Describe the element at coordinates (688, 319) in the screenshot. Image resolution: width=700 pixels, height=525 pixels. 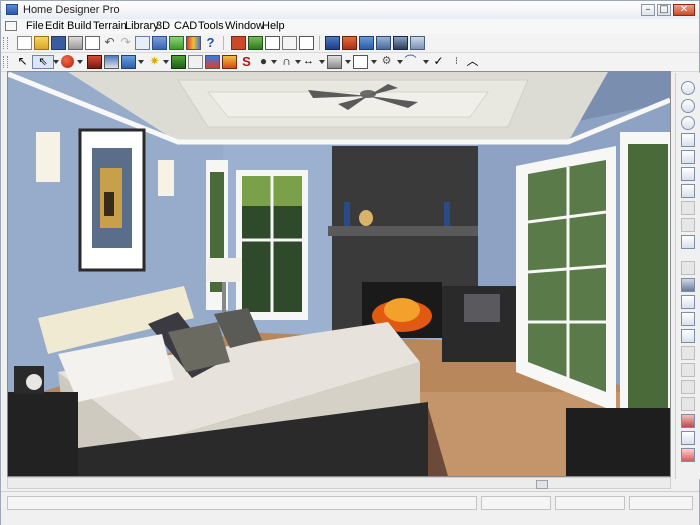
I see `snap-icon` at that location.